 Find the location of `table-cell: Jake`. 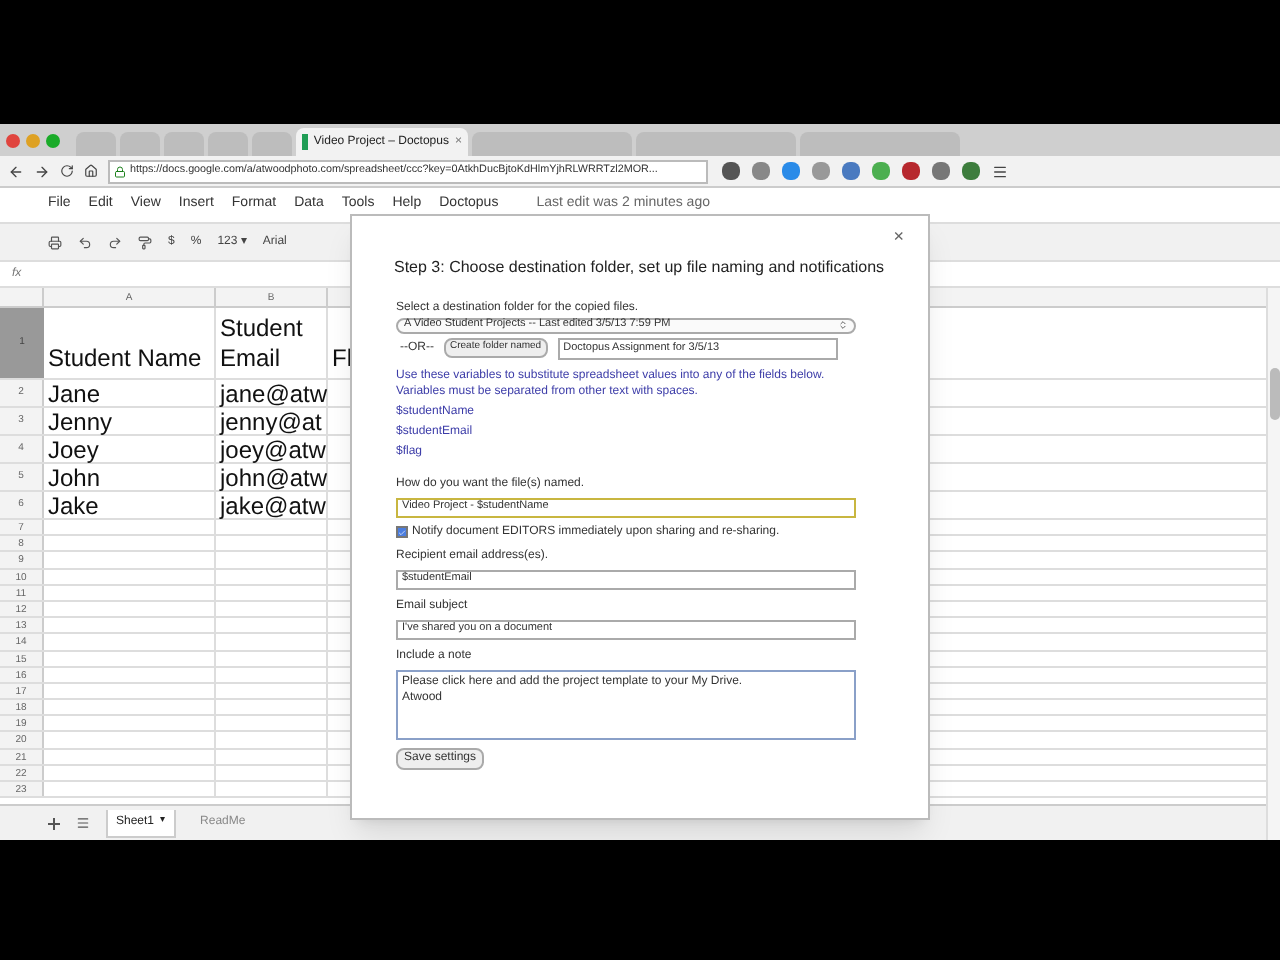

table-cell: Jake is located at coordinates (130, 505).